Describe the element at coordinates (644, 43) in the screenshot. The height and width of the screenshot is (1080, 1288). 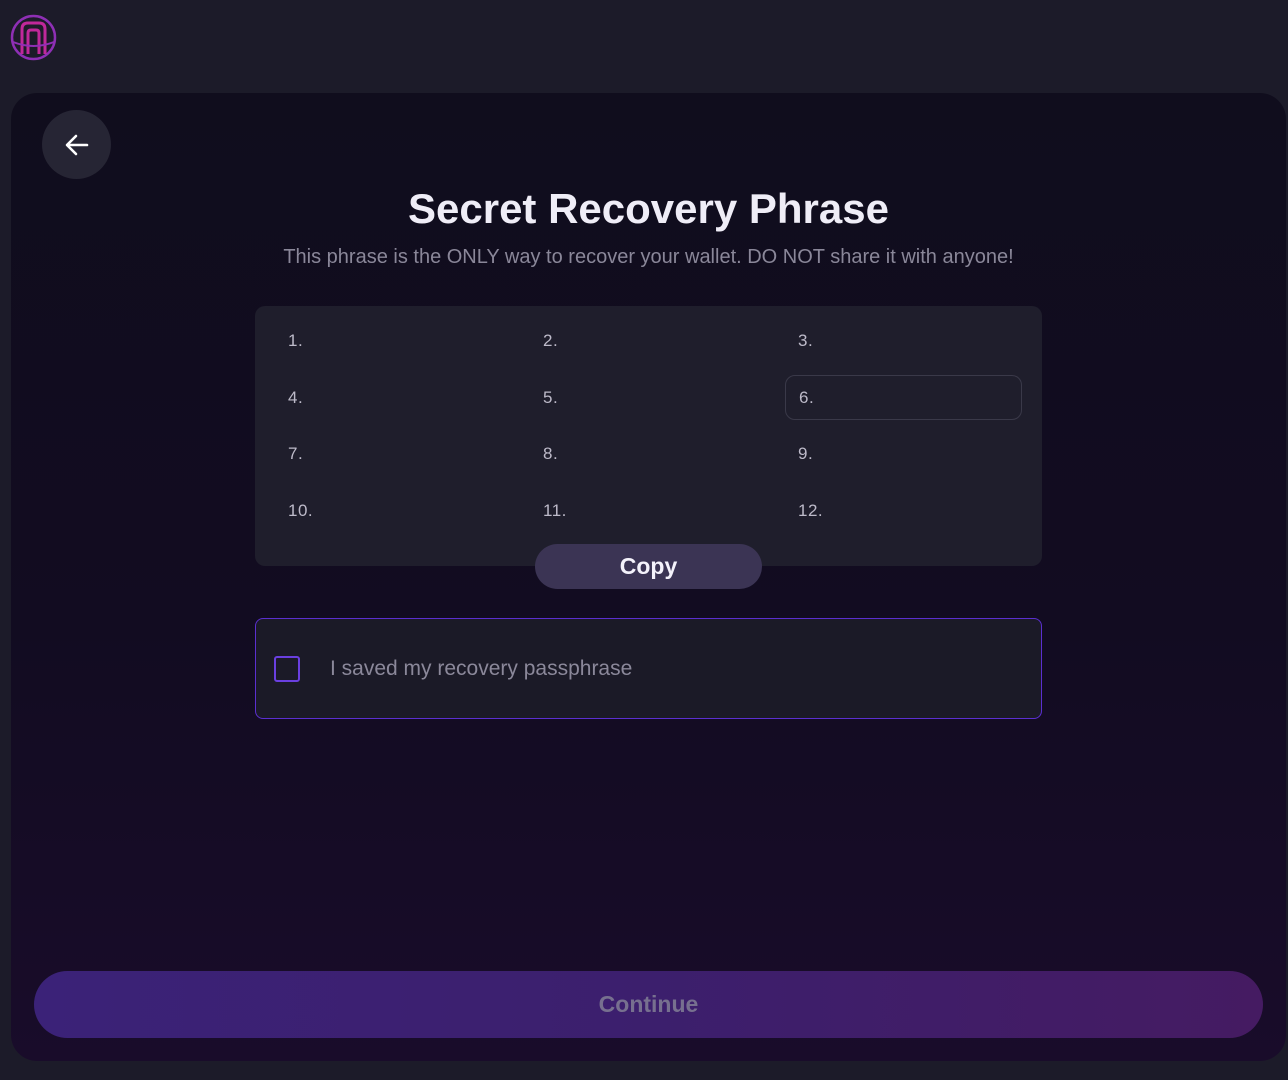
I see `top-bar` at that location.